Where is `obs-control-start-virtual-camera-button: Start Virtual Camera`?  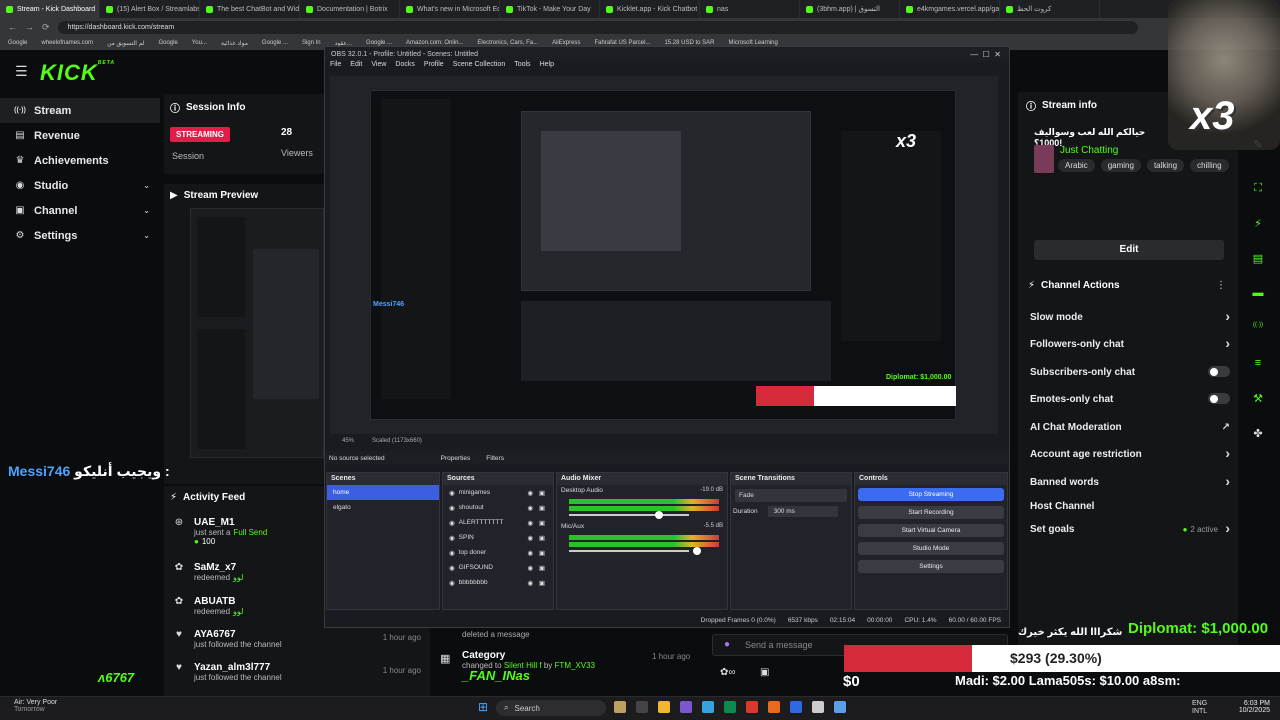 obs-control-start-virtual-camera-button: Start Virtual Camera is located at coordinates (931, 530).